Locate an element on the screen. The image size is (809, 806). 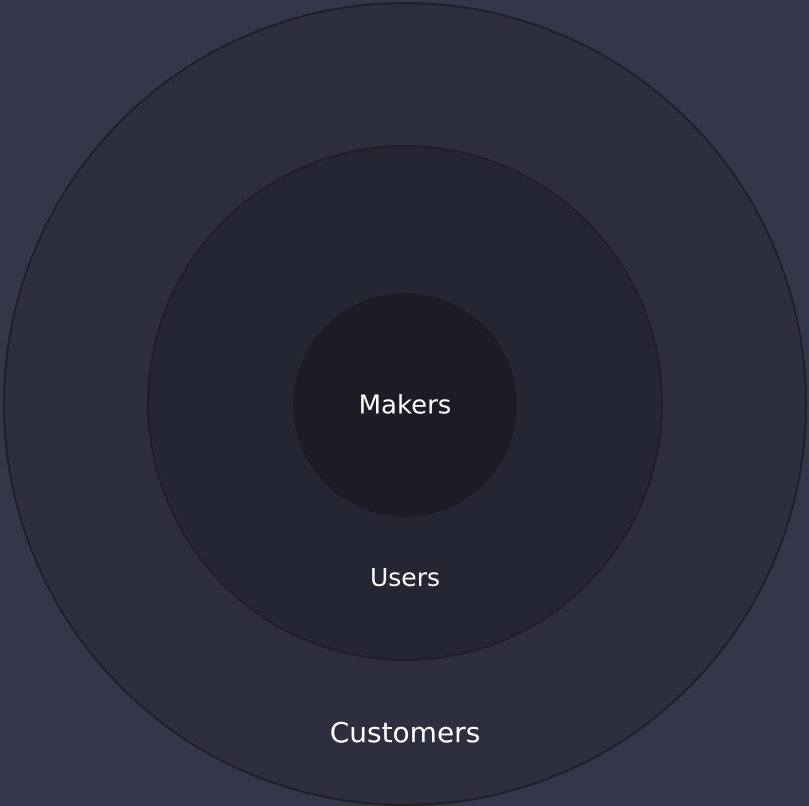
middle-ring-label: Users is located at coordinates (405, 577).